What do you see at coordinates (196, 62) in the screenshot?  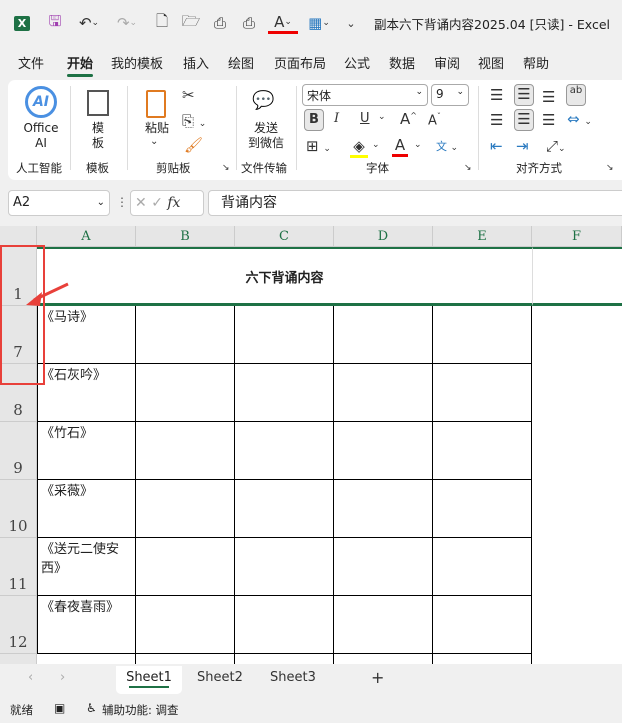 I see `menu-tab: 插入` at bounding box center [196, 62].